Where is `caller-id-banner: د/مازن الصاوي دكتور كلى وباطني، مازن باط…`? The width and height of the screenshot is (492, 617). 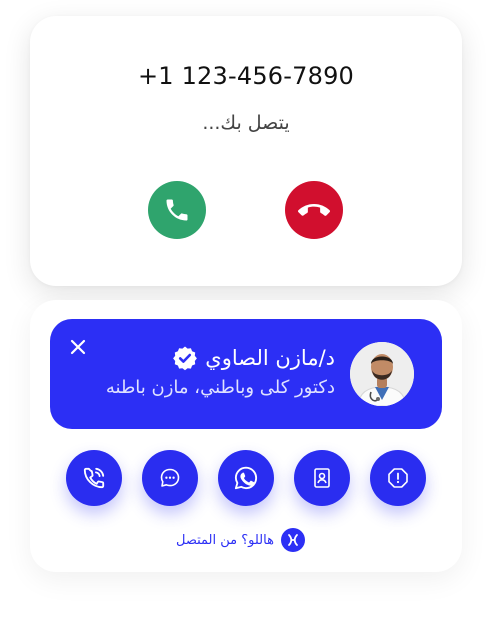 caller-id-banner: د/مازن الصاوي دكتور كلى وباطني، مازن باط… is located at coordinates (246, 374).